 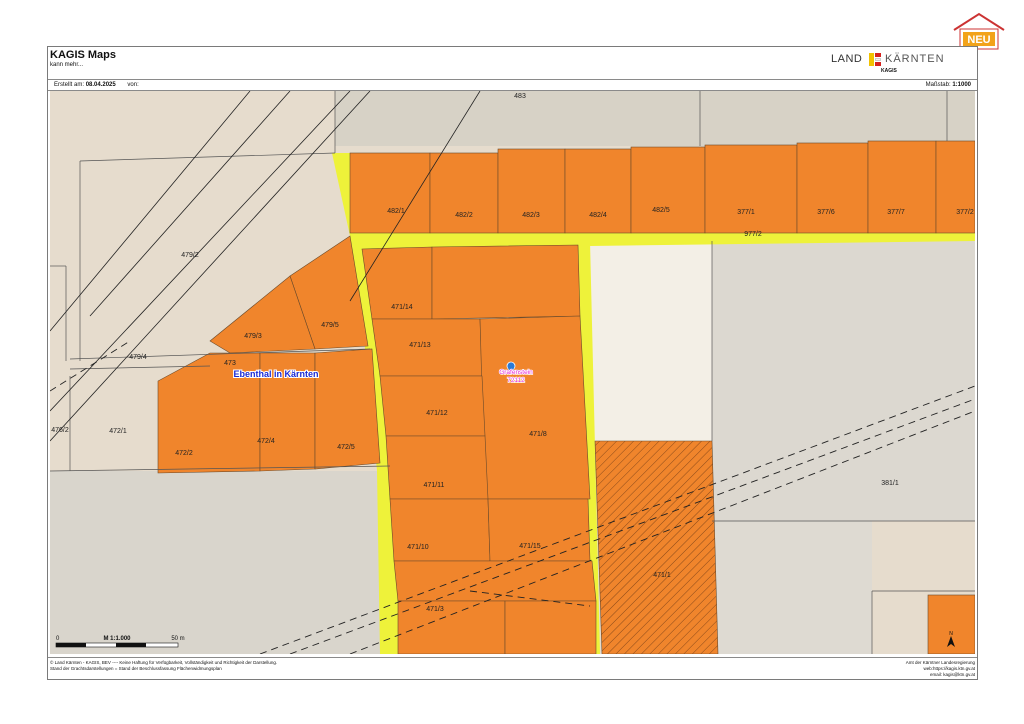 What do you see at coordinates (951, 634) in the screenshot?
I see `north-label: N` at bounding box center [951, 634].